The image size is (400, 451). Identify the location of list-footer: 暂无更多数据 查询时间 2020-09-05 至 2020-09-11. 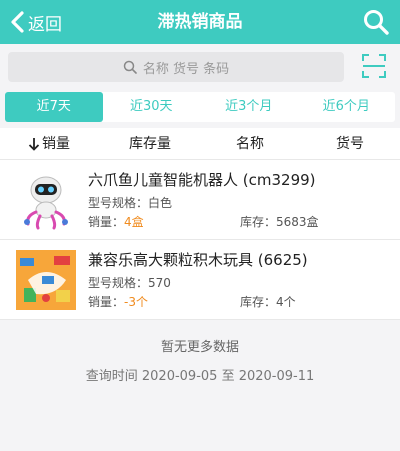
(200, 360).